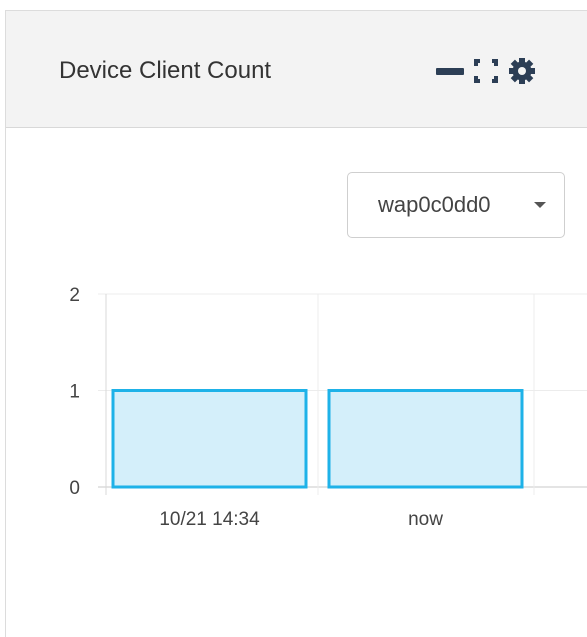 The image size is (587, 637). I want to click on y-tick-label: 0, so click(74, 488).